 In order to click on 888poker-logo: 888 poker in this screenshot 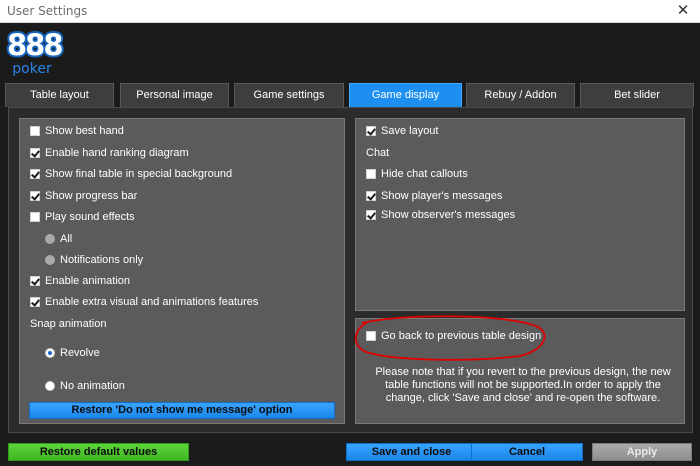, I will do `click(35, 53)`.